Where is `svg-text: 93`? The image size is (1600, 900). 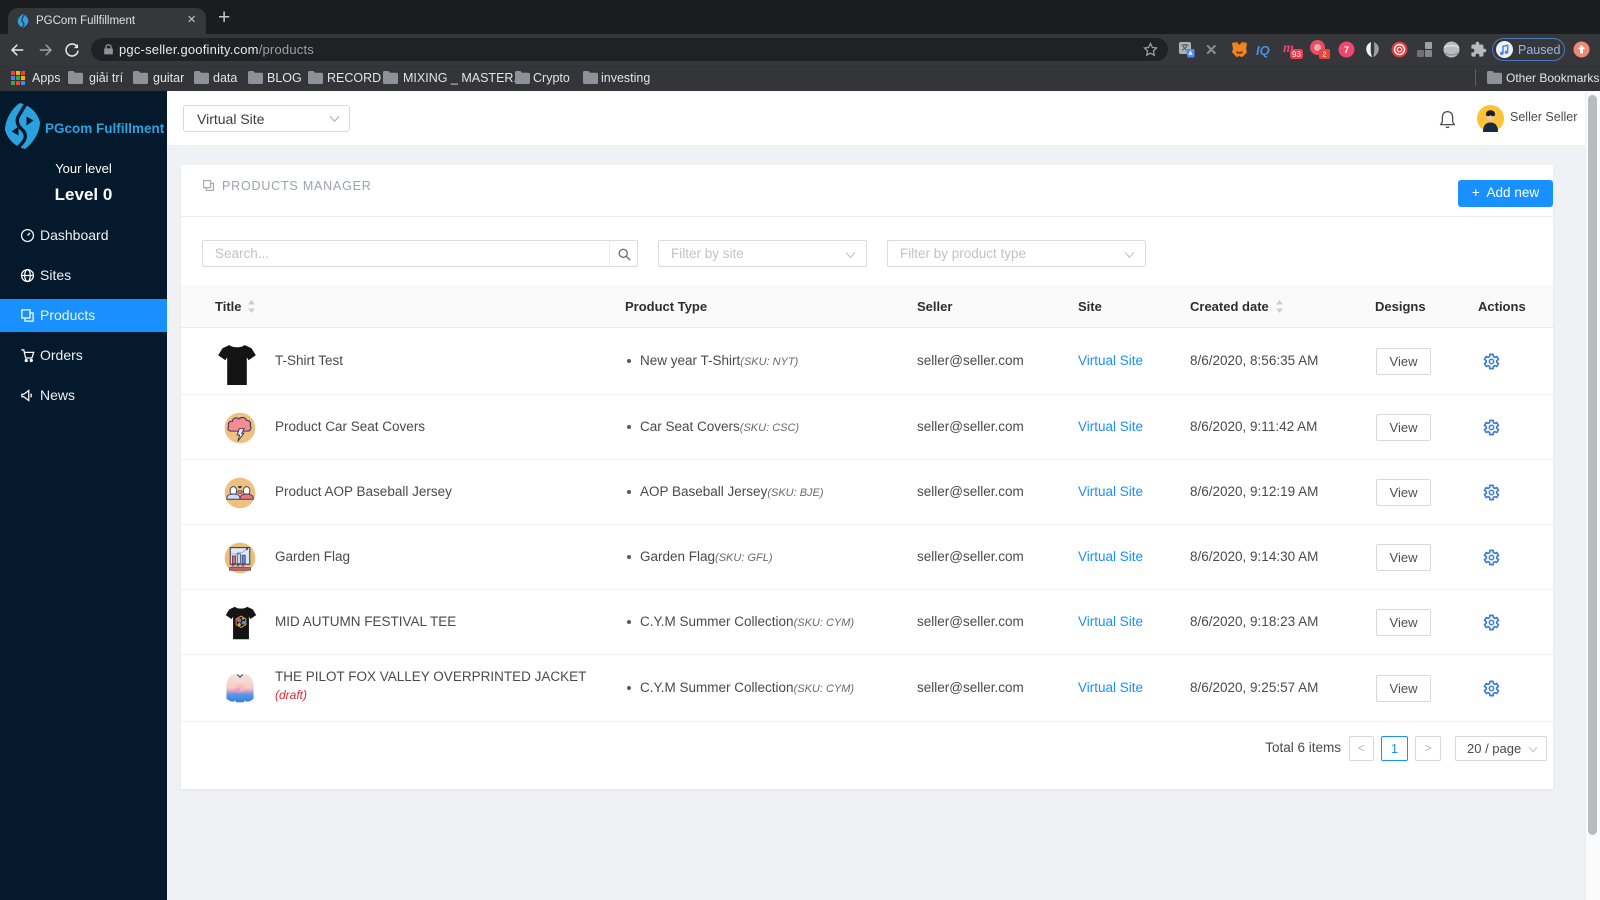
svg-text: 93 is located at coordinates (1296, 54).